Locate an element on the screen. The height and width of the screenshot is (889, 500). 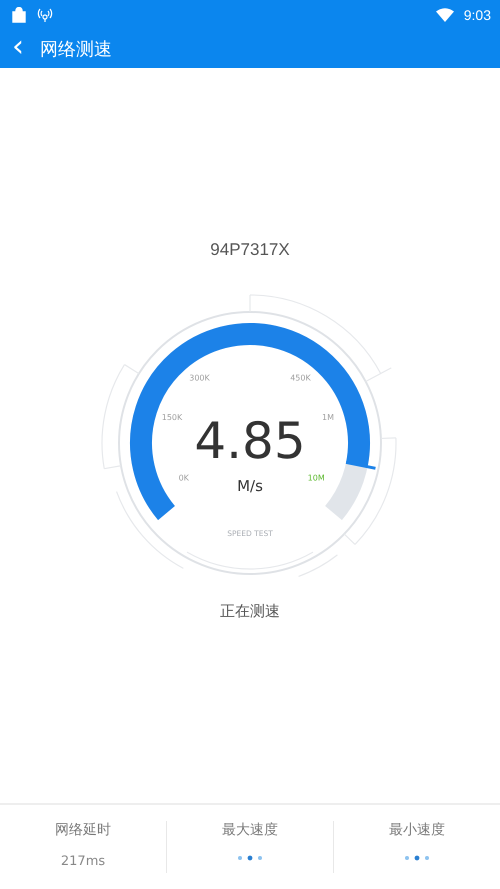
stat-label: 最小速度 is located at coordinates (417, 830).